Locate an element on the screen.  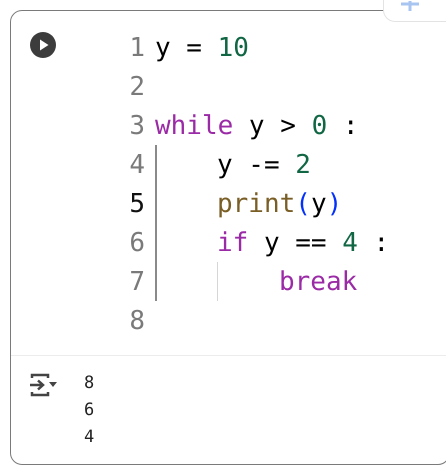
line-number: 2 is located at coordinates (137, 87).